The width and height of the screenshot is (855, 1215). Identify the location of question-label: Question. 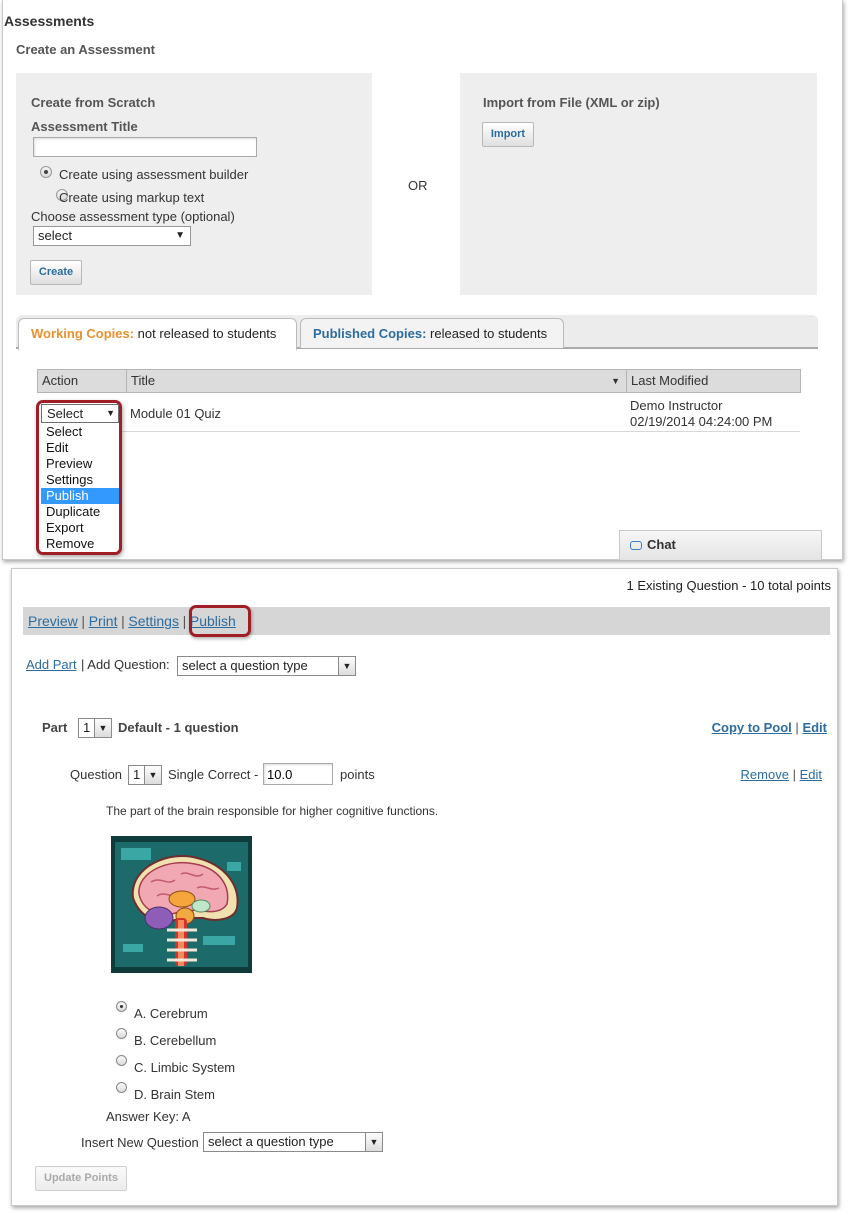
(96, 774).